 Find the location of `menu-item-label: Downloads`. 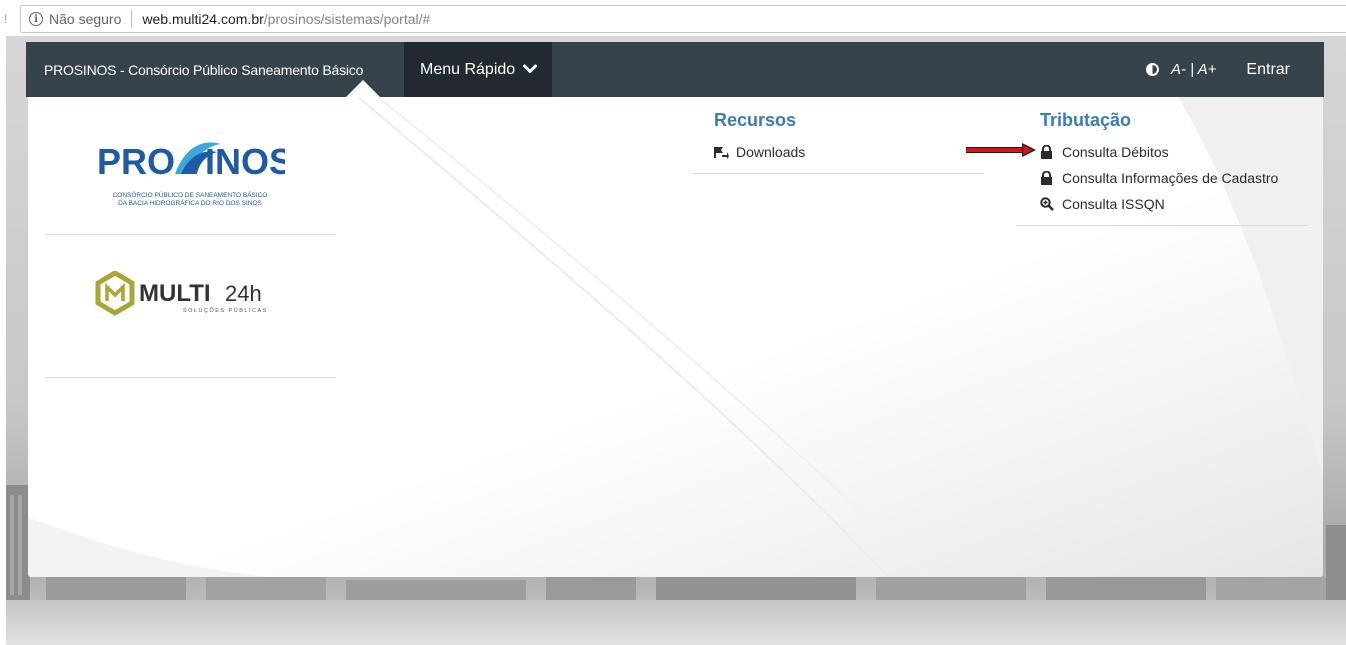

menu-item-label: Downloads is located at coordinates (771, 152).